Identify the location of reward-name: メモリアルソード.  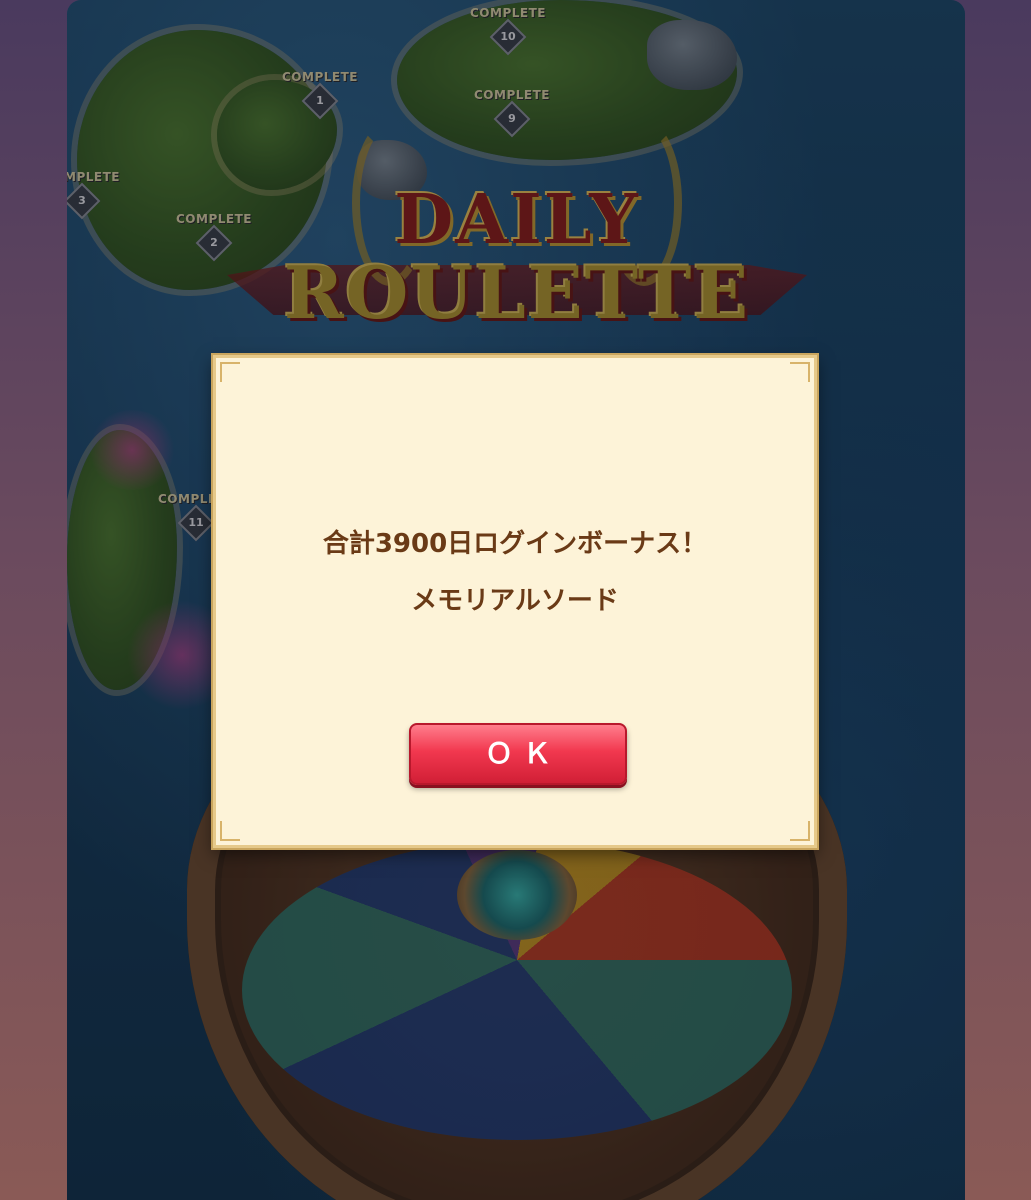
(515, 601).